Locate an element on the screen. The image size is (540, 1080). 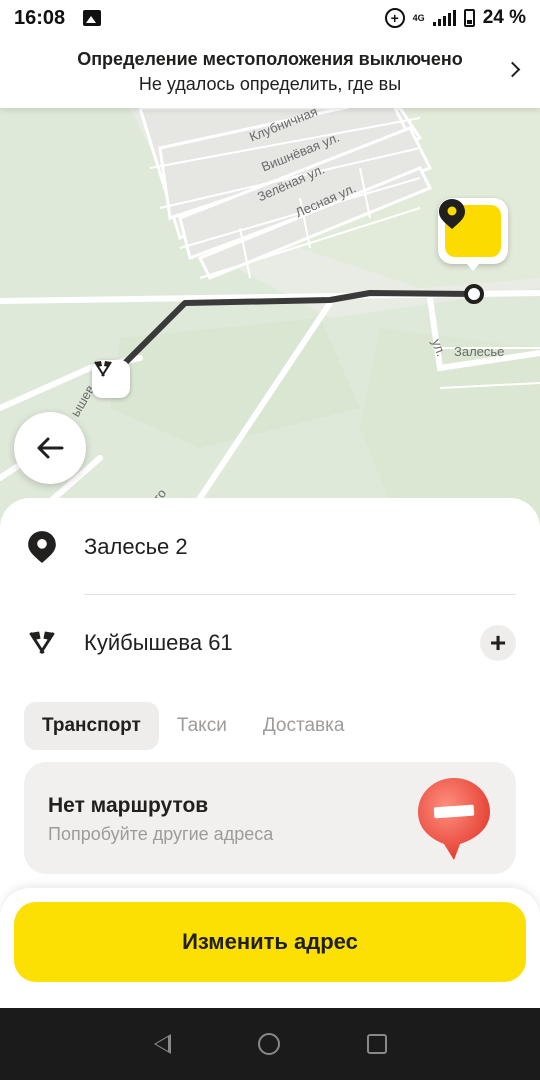
divider is located at coordinates (300, 594).